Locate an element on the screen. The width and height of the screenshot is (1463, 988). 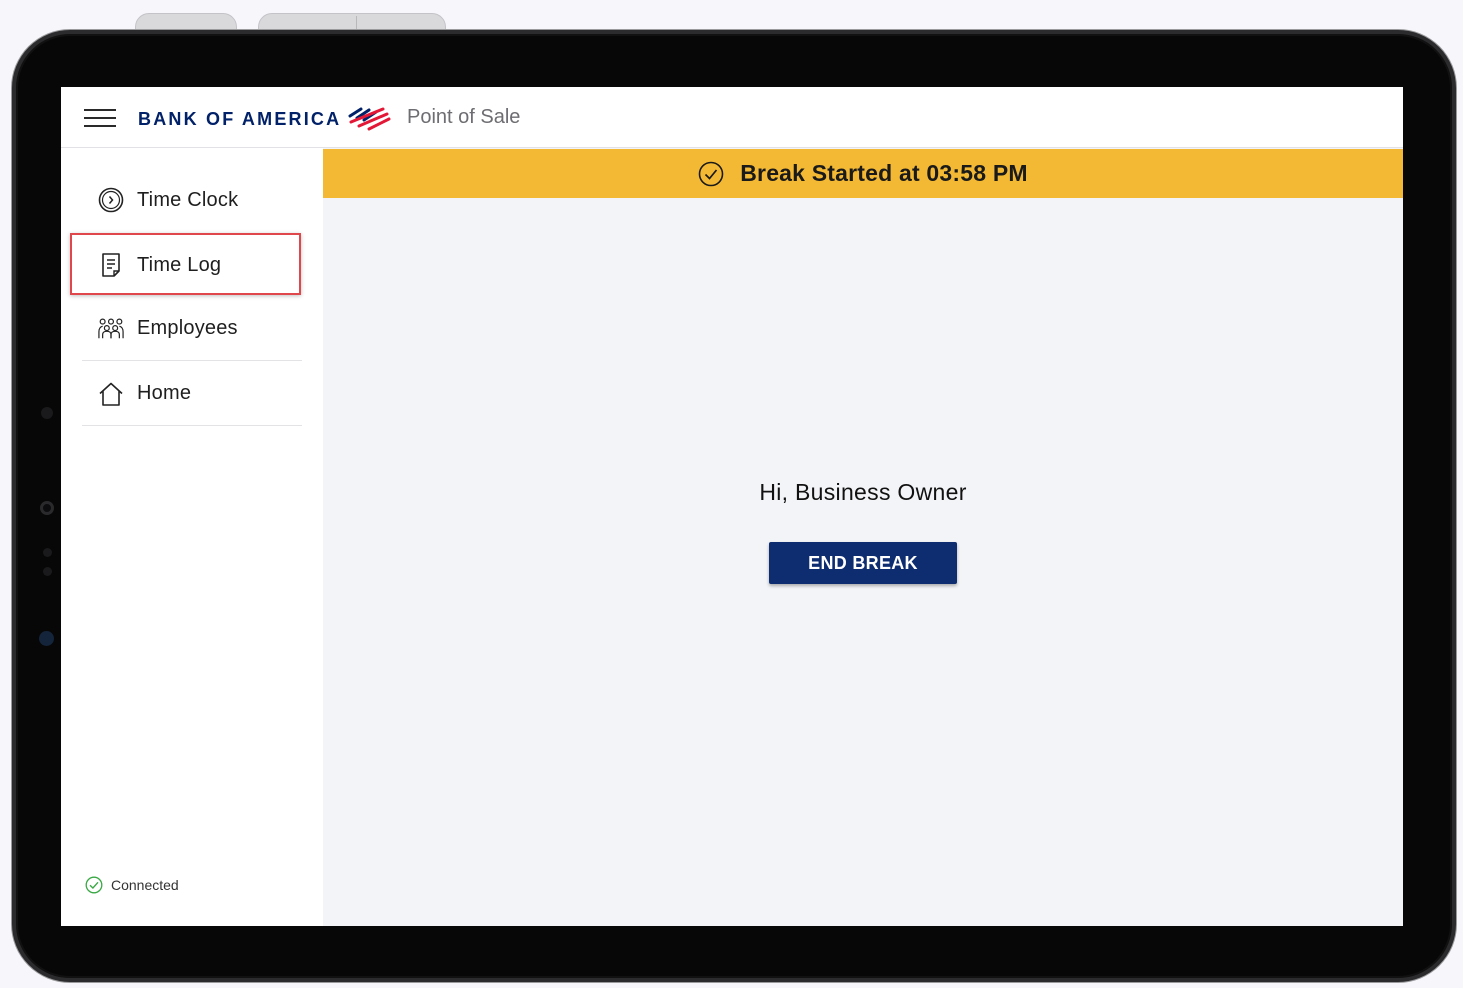
connection-status: Connected is located at coordinates (132, 885).